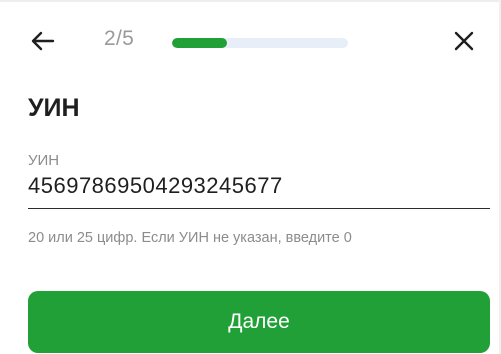 The height and width of the screenshot is (354, 501). I want to click on step-counter: 2/5, so click(119, 38).